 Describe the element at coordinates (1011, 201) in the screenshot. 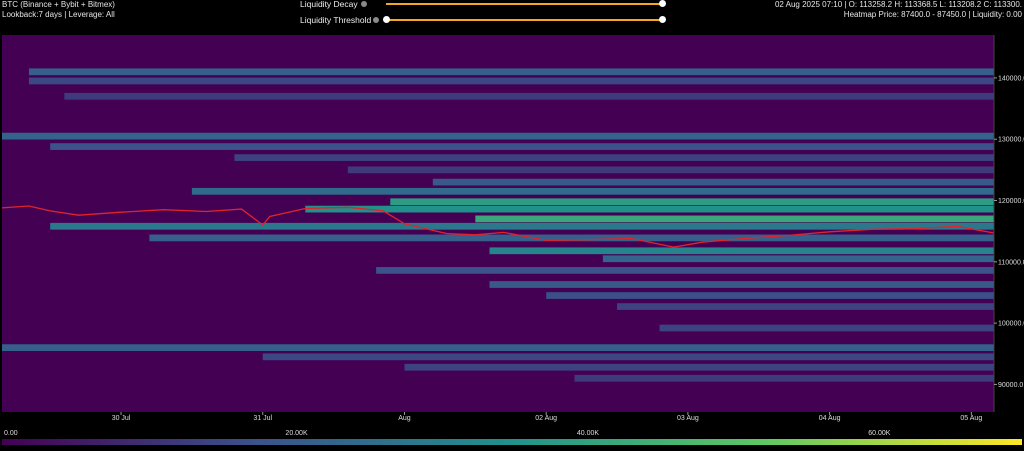

I see `y-tick-label: 120000.0` at that location.